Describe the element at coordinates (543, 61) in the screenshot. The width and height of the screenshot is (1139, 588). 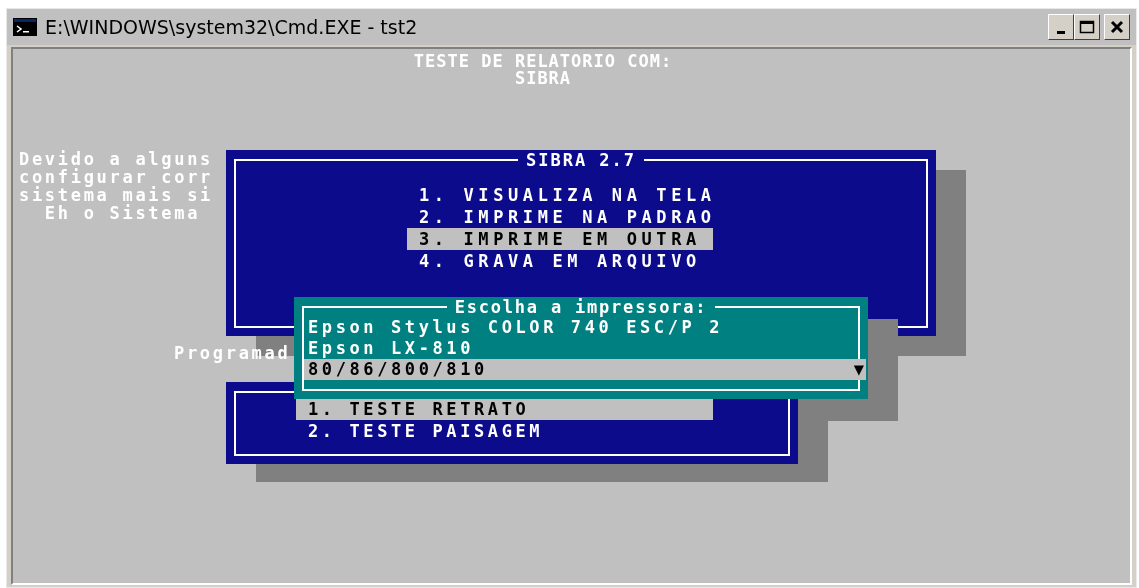
I see `header-text: TESTE DE RELATORIO COM:` at that location.